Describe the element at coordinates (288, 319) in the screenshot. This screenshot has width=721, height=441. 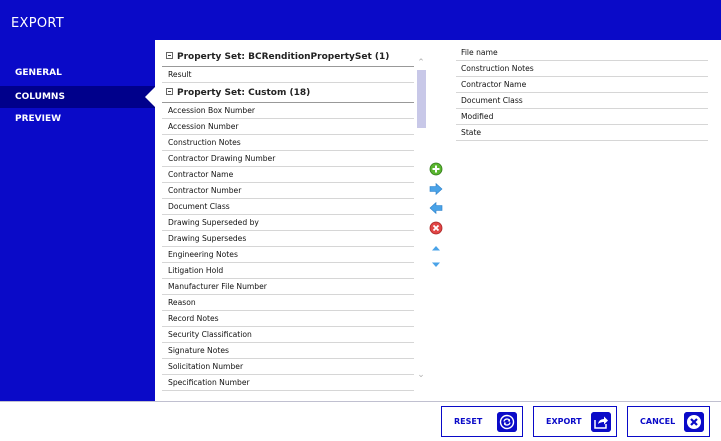
I see `list-item: Record Notes` at that location.